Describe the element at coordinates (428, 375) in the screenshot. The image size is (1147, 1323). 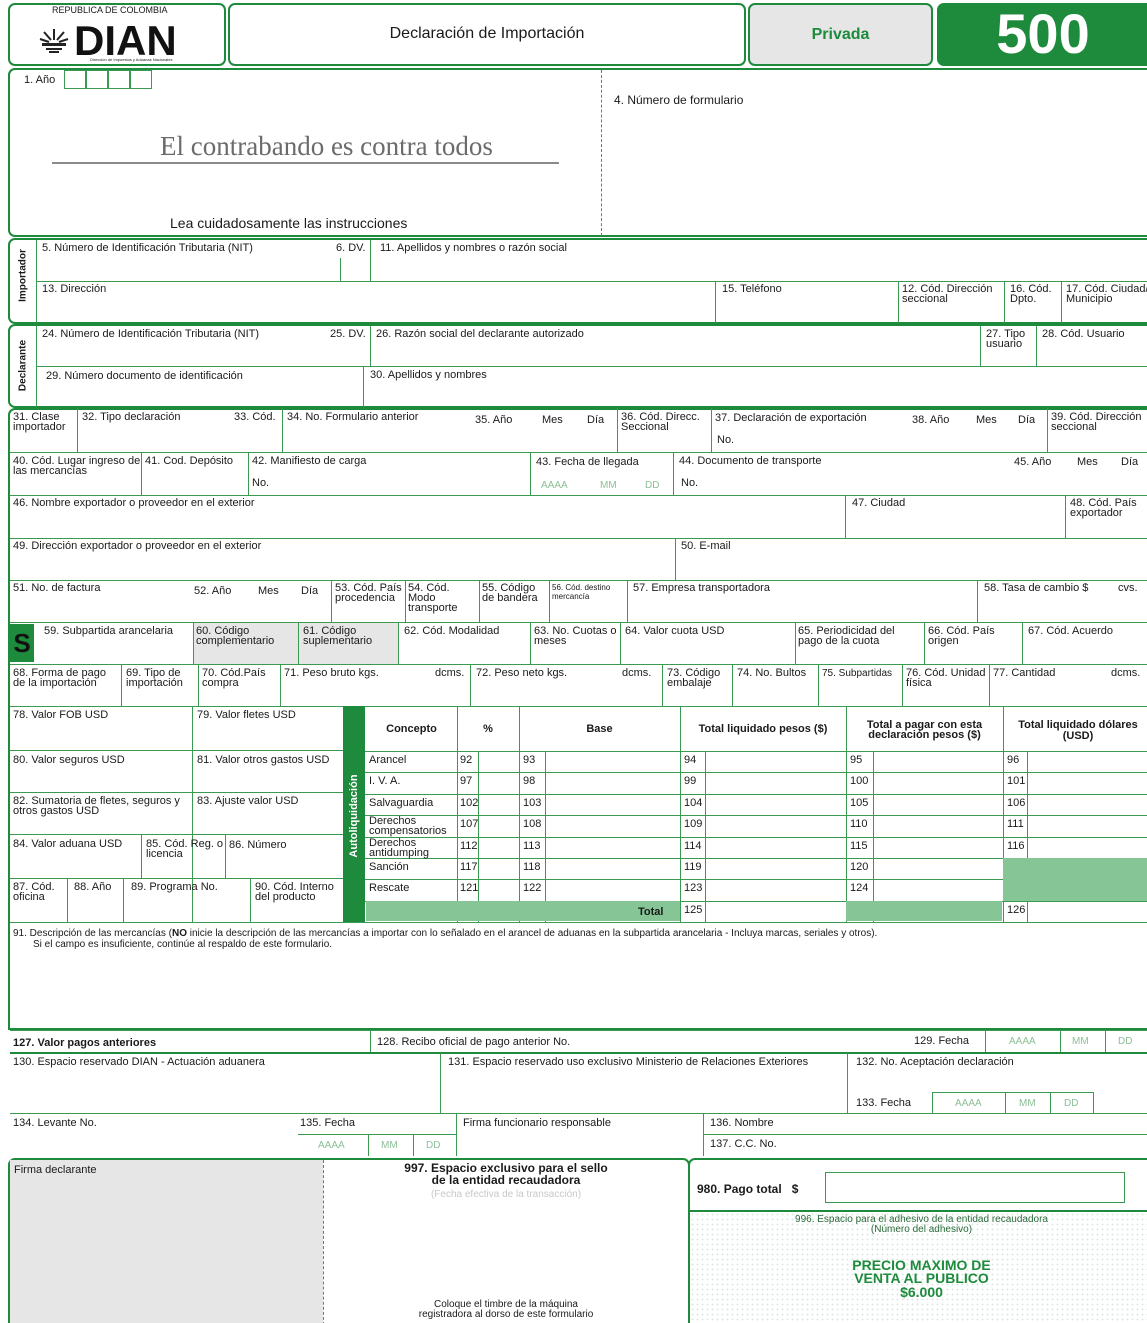
I see `f30-label: 30. Apellidos y nombres` at that location.